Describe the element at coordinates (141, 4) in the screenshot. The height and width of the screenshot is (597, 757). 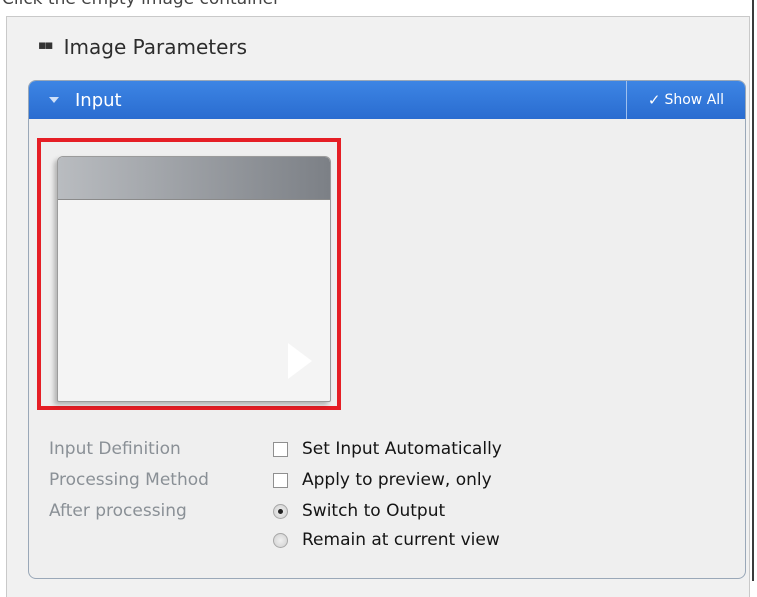
I see `cropped-caption-text: Click the empty image container` at that location.